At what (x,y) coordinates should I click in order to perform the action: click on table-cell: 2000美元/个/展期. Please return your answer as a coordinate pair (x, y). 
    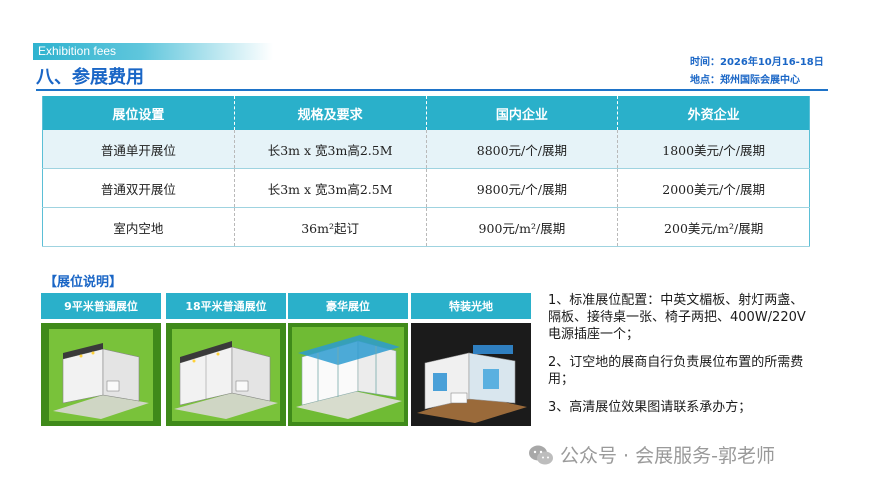
    Looking at the image, I should click on (713, 188).